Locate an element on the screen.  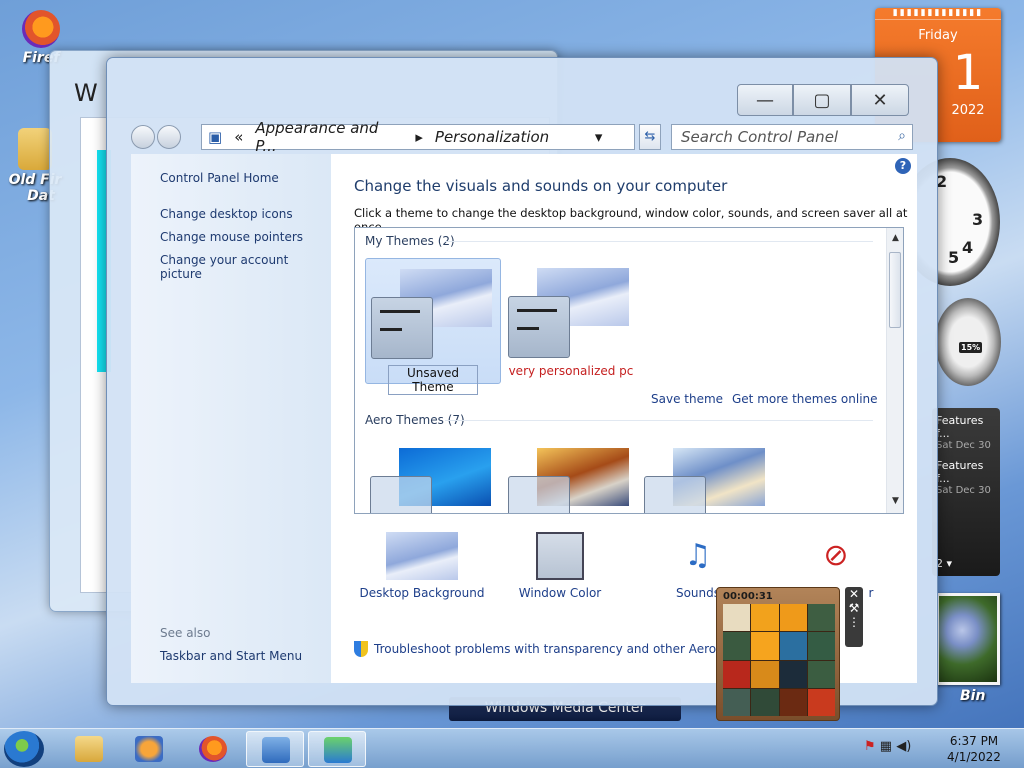
scroll-up-icon: ▲ is located at coordinates (895, 238).